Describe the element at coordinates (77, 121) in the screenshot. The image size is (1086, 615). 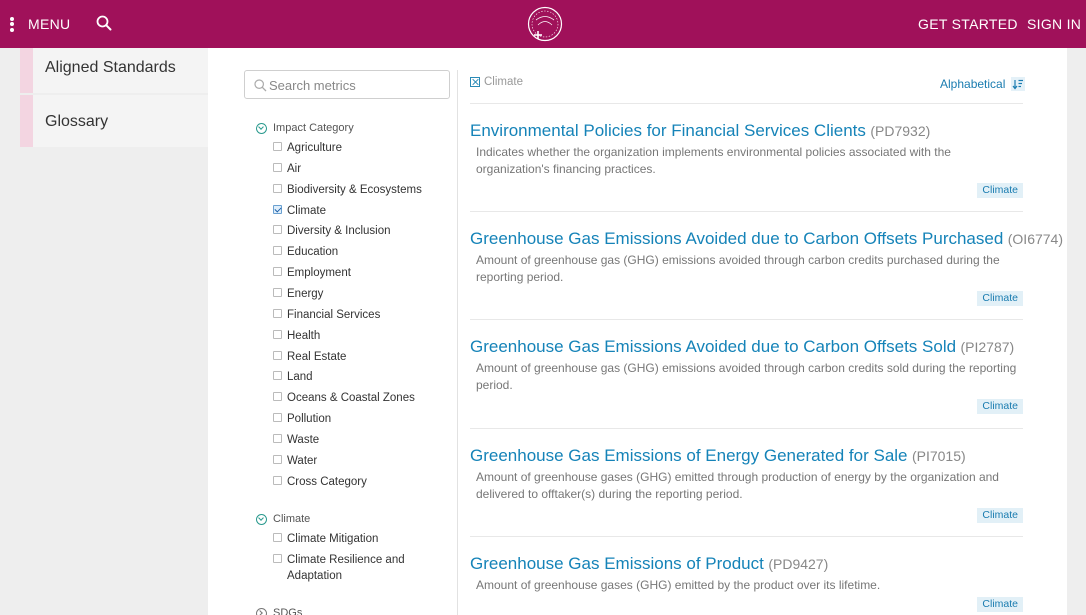
I see `sidebar-item-label: Glossary` at that location.